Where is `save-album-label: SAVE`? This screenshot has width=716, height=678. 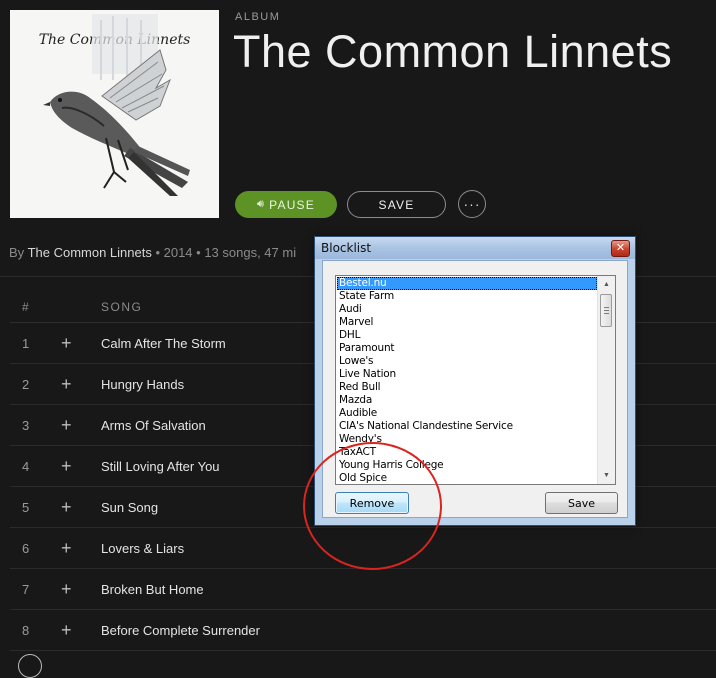
save-album-label: SAVE is located at coordinates (396, 204).